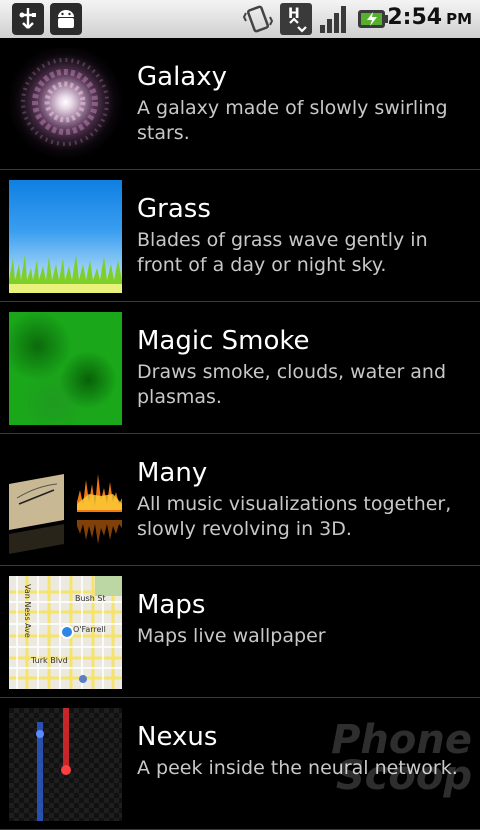 This screenshot has width=480, height=830. What do you see at coordinates (65, 632) in the screenshot?
I see `maps-thumbnail: Bush St O'Farrell Turk Blvd Van Ness Ave` at bounding box center [65, 632].